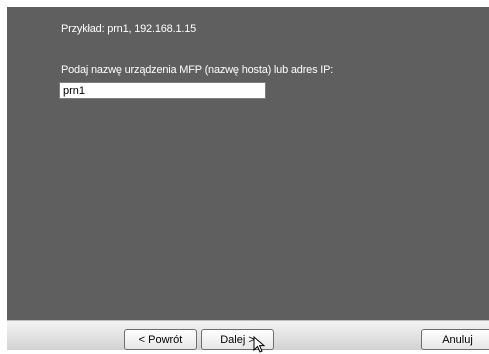  I want to click on wizard-button-bar: < Powrót Dalej > Anuluj, so click(248, 335).